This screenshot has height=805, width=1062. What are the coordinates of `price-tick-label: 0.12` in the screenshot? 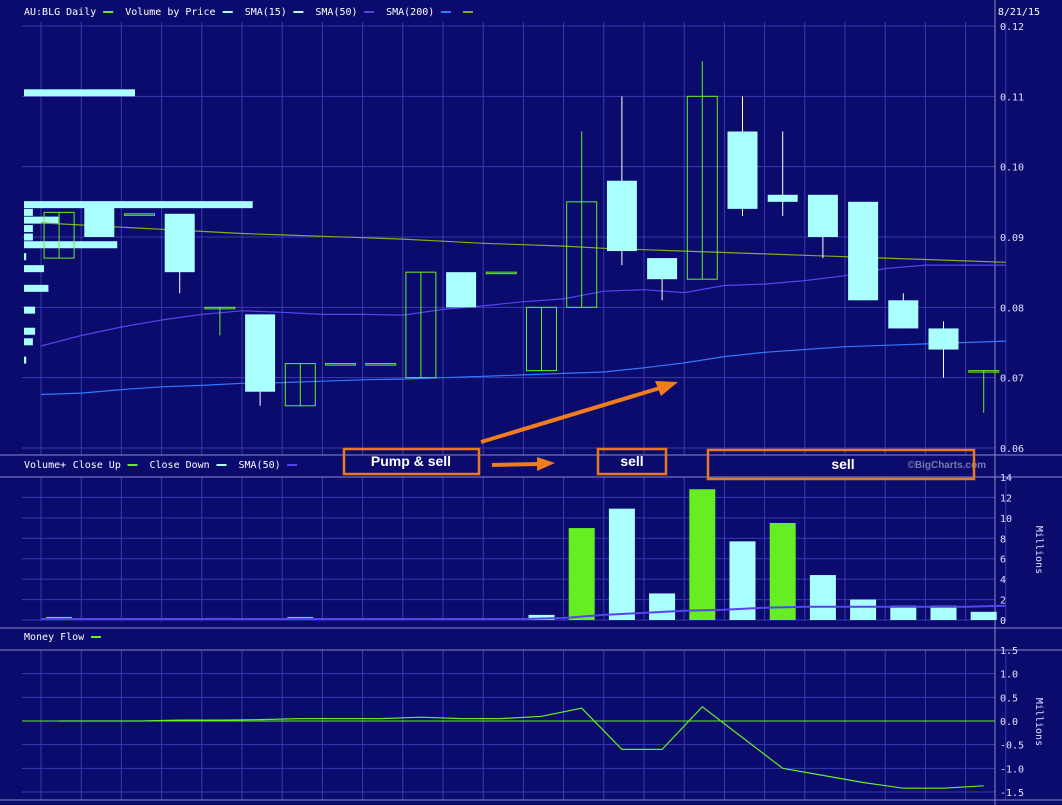 It's located at (1012, 27).